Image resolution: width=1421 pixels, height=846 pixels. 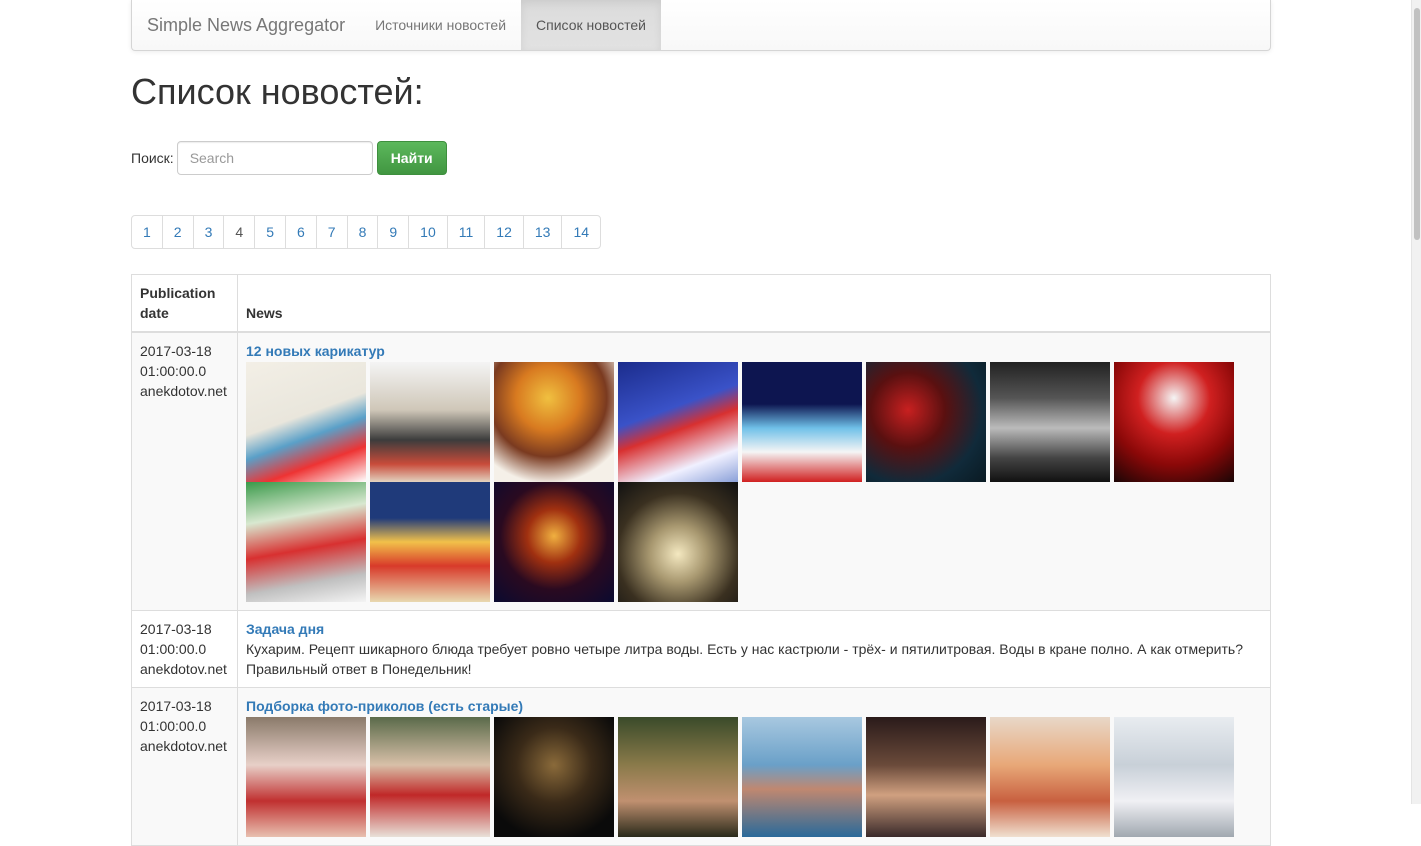 What do you see at coordinates (1416, 402) in the screenshot?
I see `page-scrollbar` at bounding box center [1416, 402].